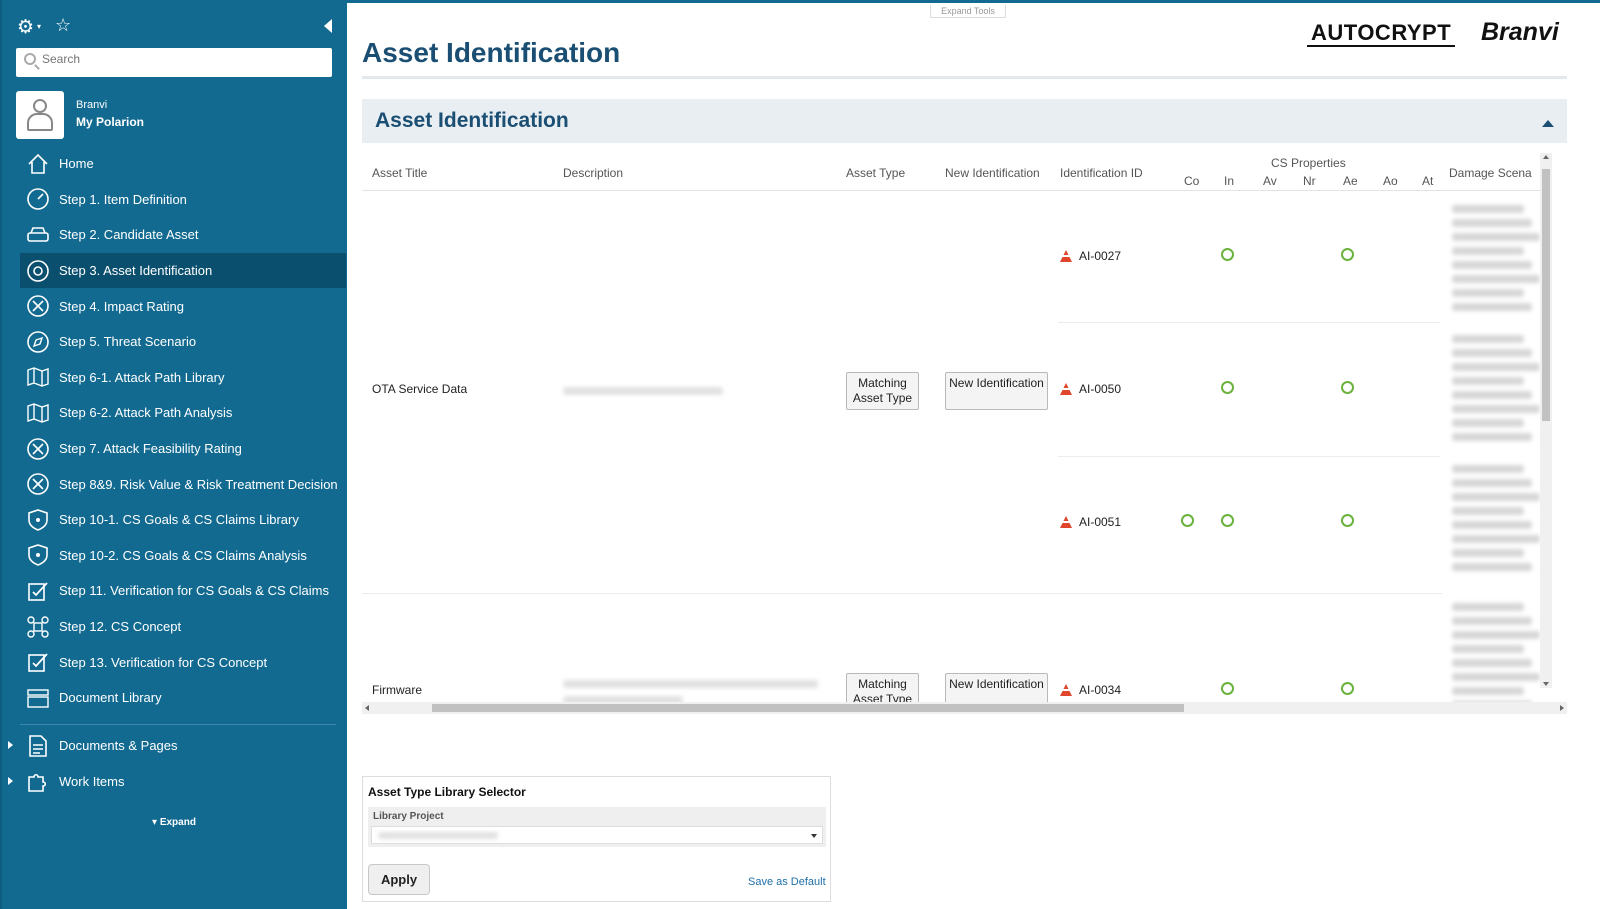 This screenshot has height=909, width=1600. I want to click on scroll-right-icon, so click(1562, 708).